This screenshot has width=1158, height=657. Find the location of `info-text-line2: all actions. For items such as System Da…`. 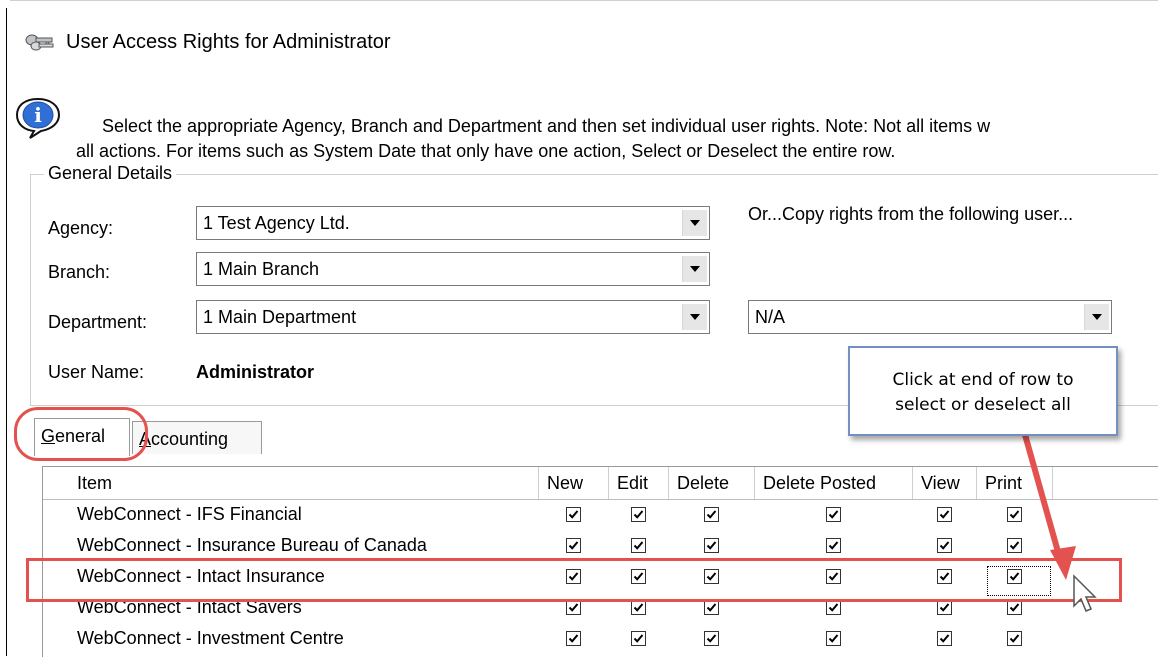

info-text-line2: all actions. For items such as System Da… is located at coordinates (486, 151).